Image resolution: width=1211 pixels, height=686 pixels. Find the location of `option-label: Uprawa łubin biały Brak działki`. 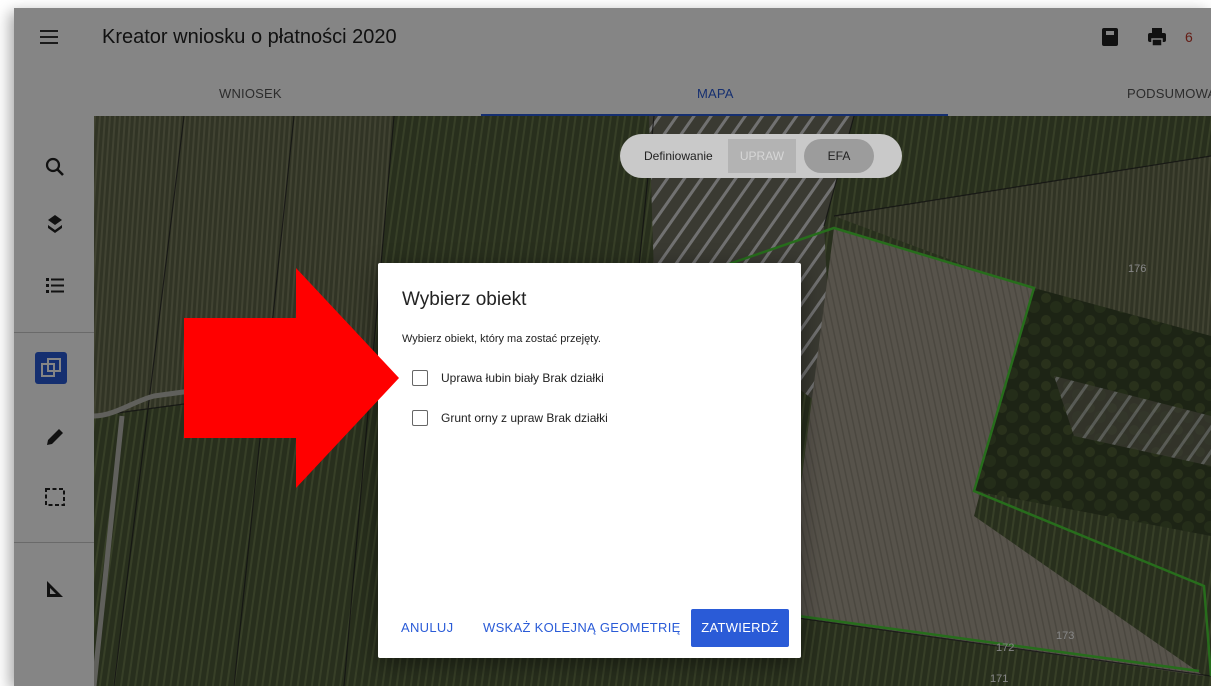

option-label: Uprawa łubin biały Brak działki is located at coordinates (522, 378).